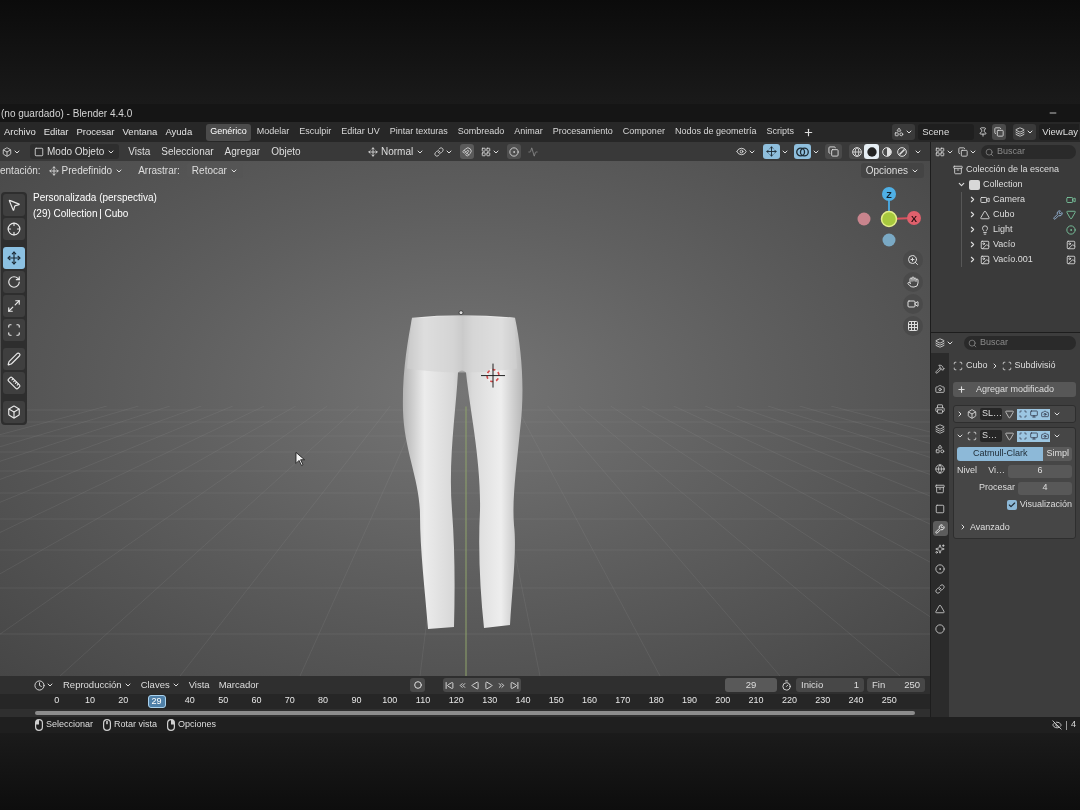  What do you see at coordinates (999, 132) in the screenshot?
I see `new-scene-button` at bounding box center [999, 132].